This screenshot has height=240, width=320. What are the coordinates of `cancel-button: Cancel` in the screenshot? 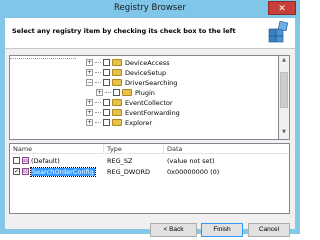 It's located at (269, 230).